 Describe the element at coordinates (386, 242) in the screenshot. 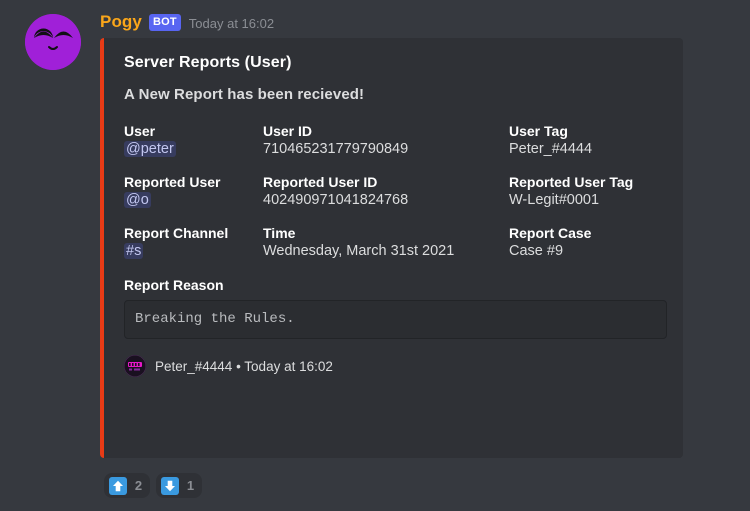

I see `embed-field-time: Time Wednesday, March 31st 2021` at that location.